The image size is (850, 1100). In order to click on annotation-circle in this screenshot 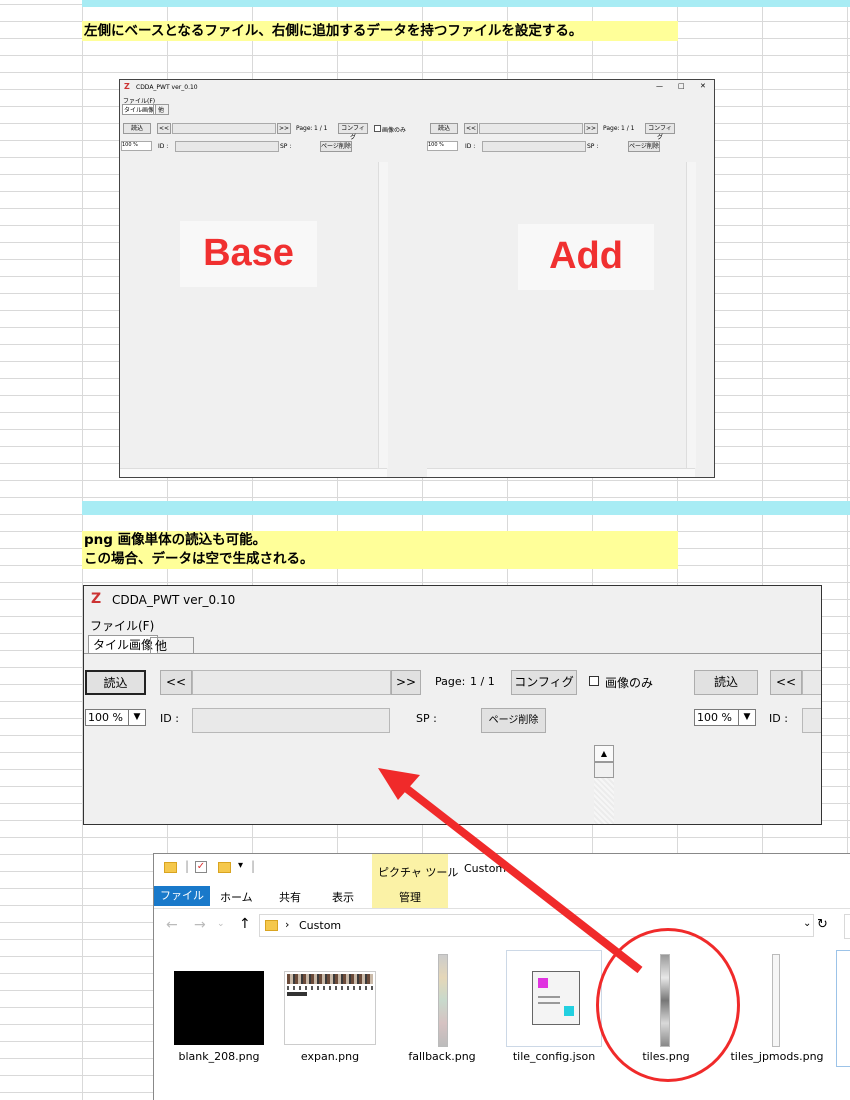, I will do `click(668, 1005)`.